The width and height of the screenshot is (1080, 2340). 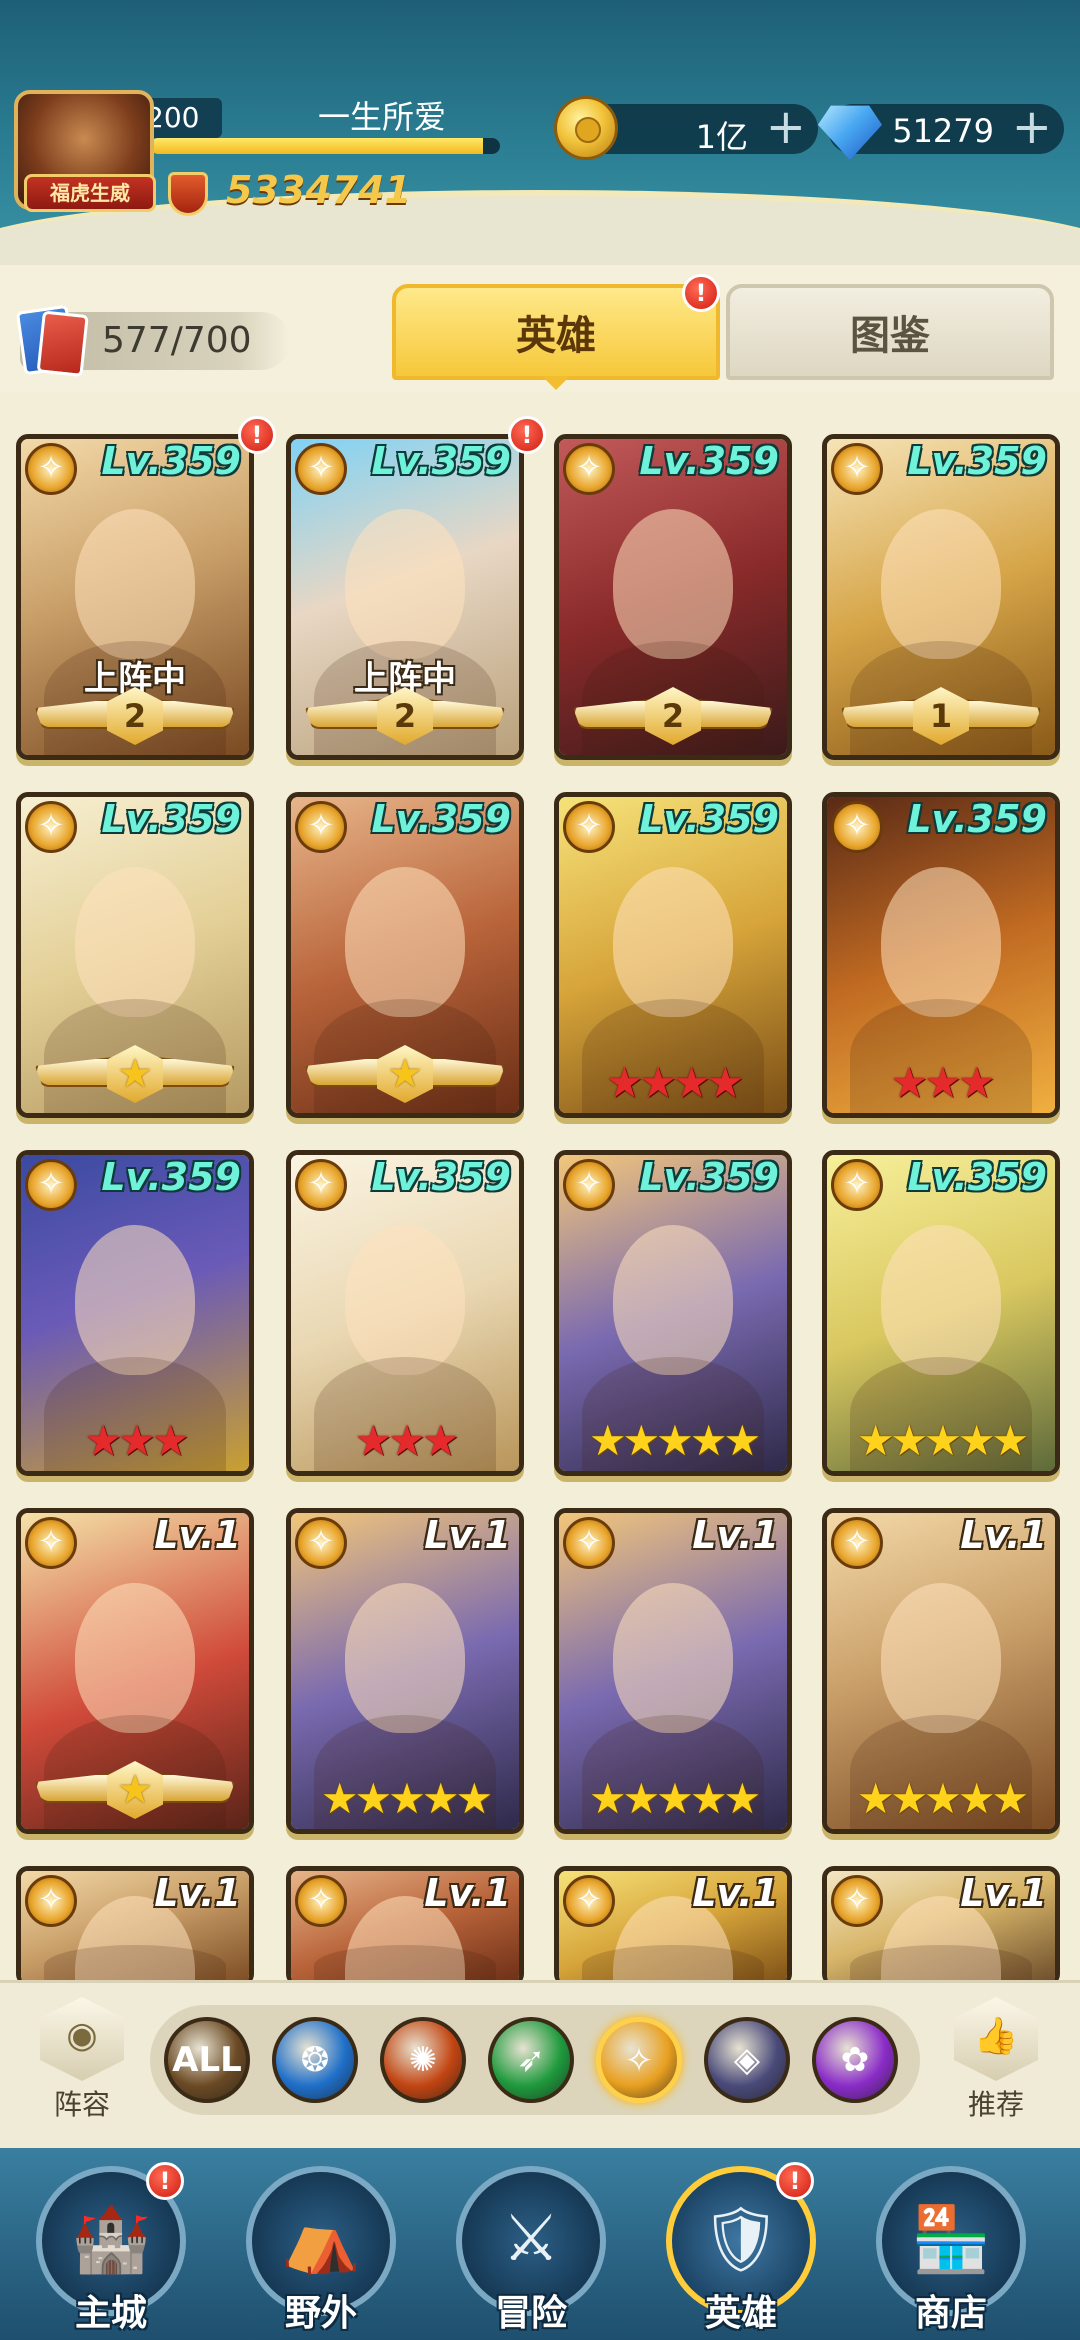 What do you see at coordinates (188, 194) in the screenshot?
I see `combat-power-icon` at bounding box center [188, 194].